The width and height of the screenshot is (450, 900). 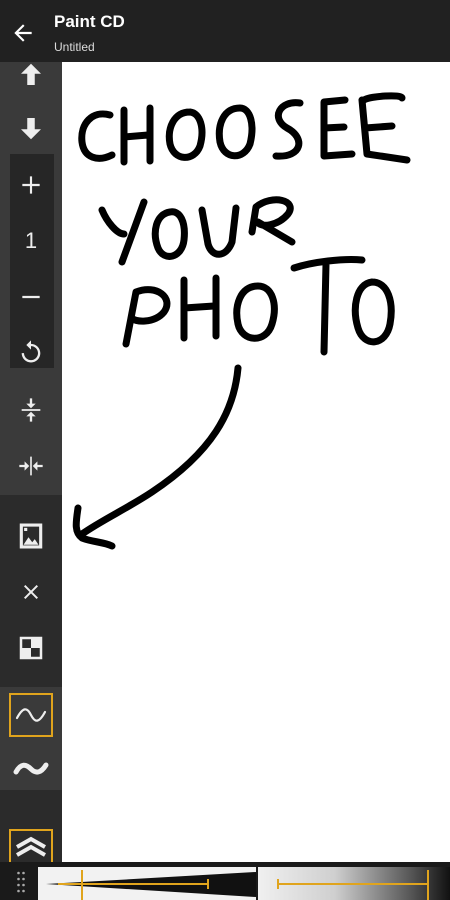 I want to click on smooth-stroke-button, so click(x=31, y=715).